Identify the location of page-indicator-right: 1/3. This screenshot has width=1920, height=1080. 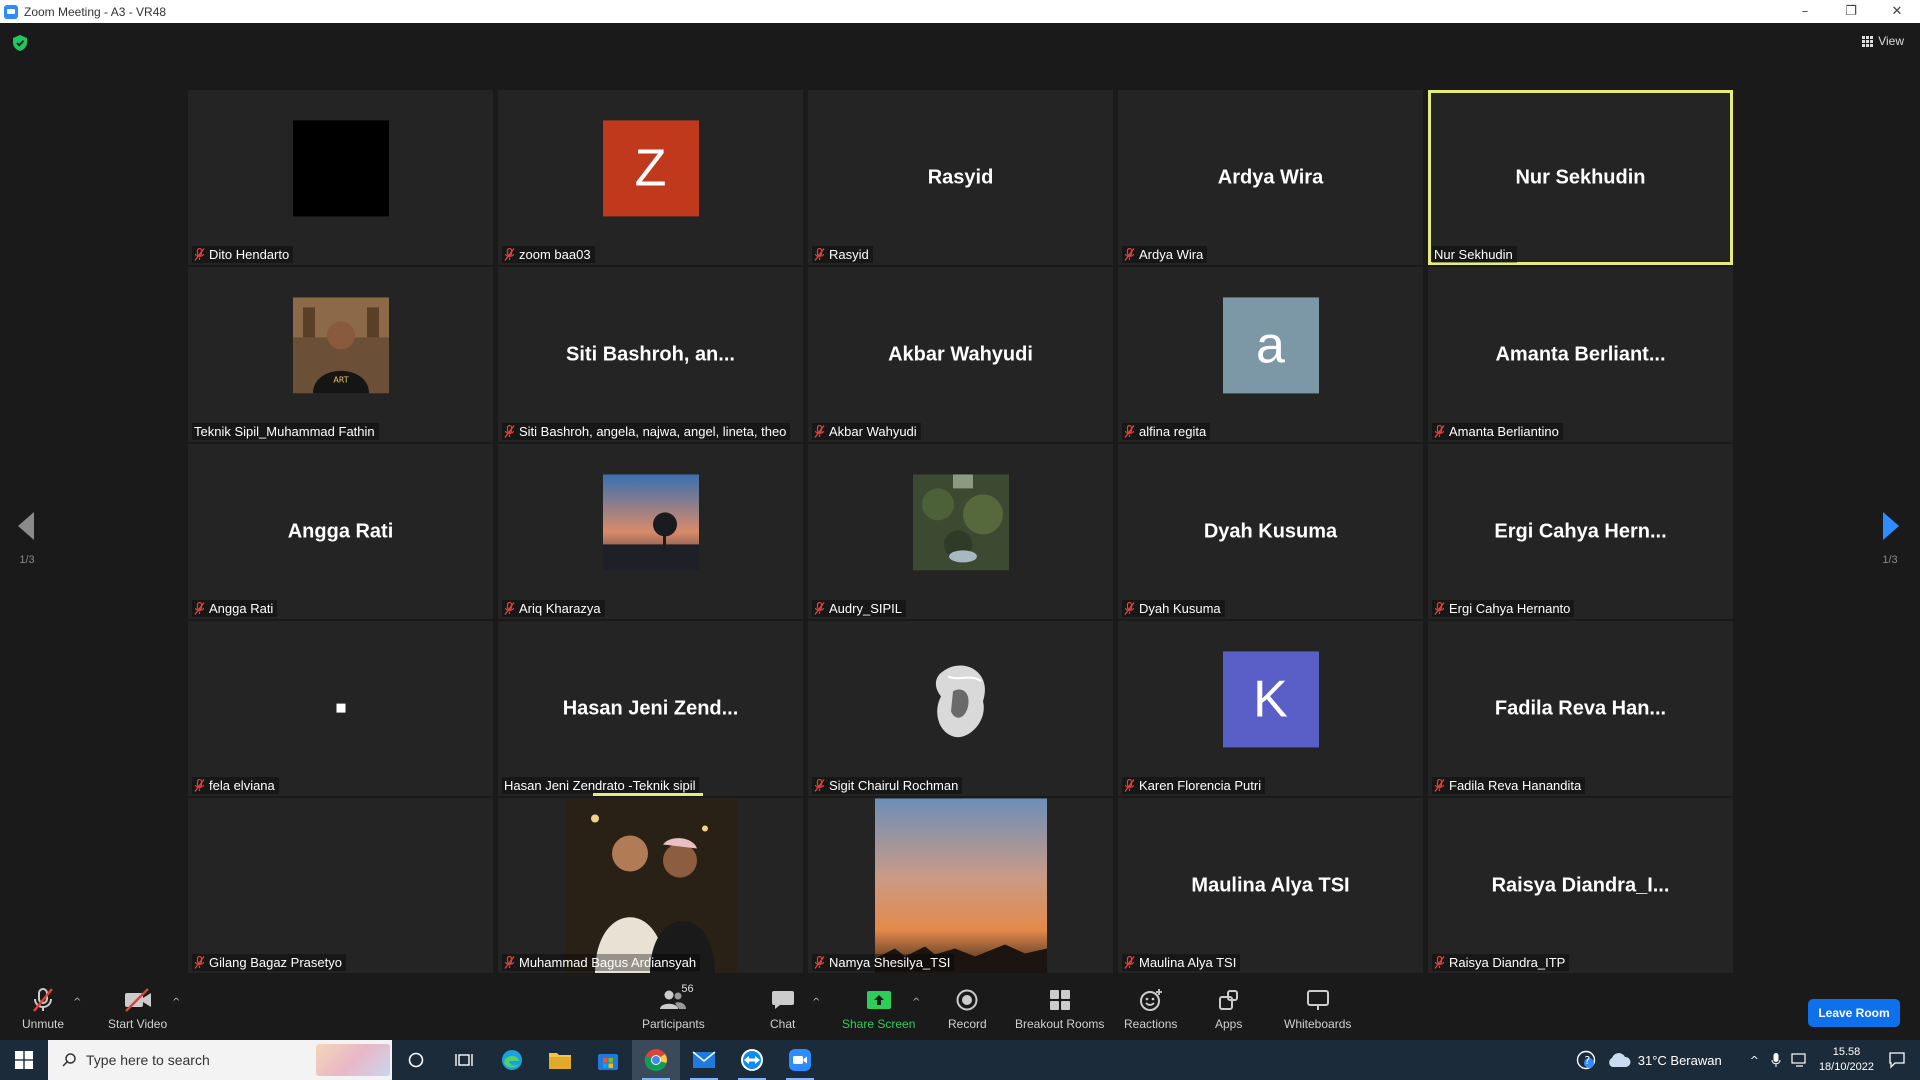
(1890, 560).